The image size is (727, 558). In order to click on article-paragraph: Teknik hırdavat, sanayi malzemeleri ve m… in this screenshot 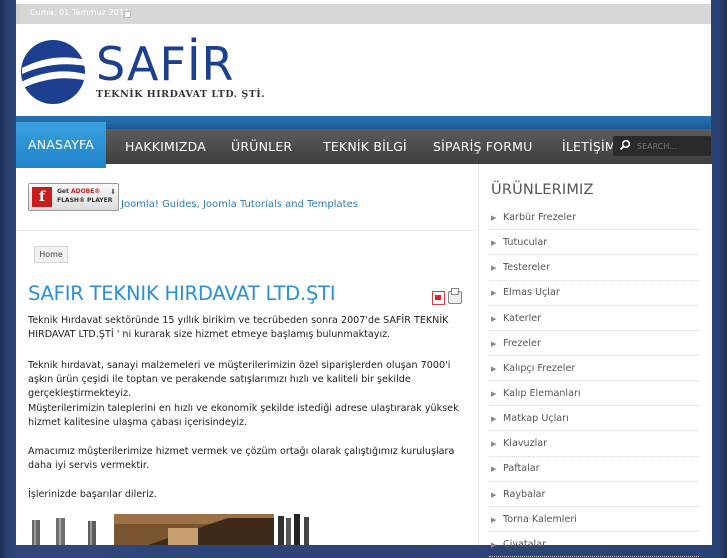, I will do `click(239, 379)`.